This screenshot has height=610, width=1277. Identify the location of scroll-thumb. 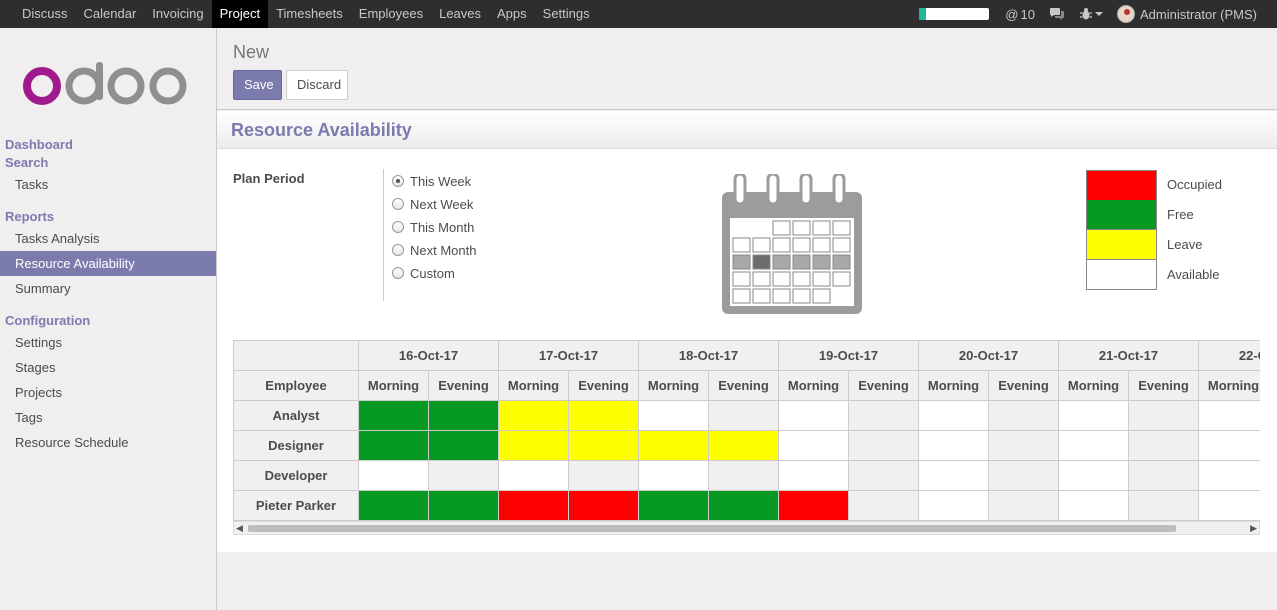
(712, 528).